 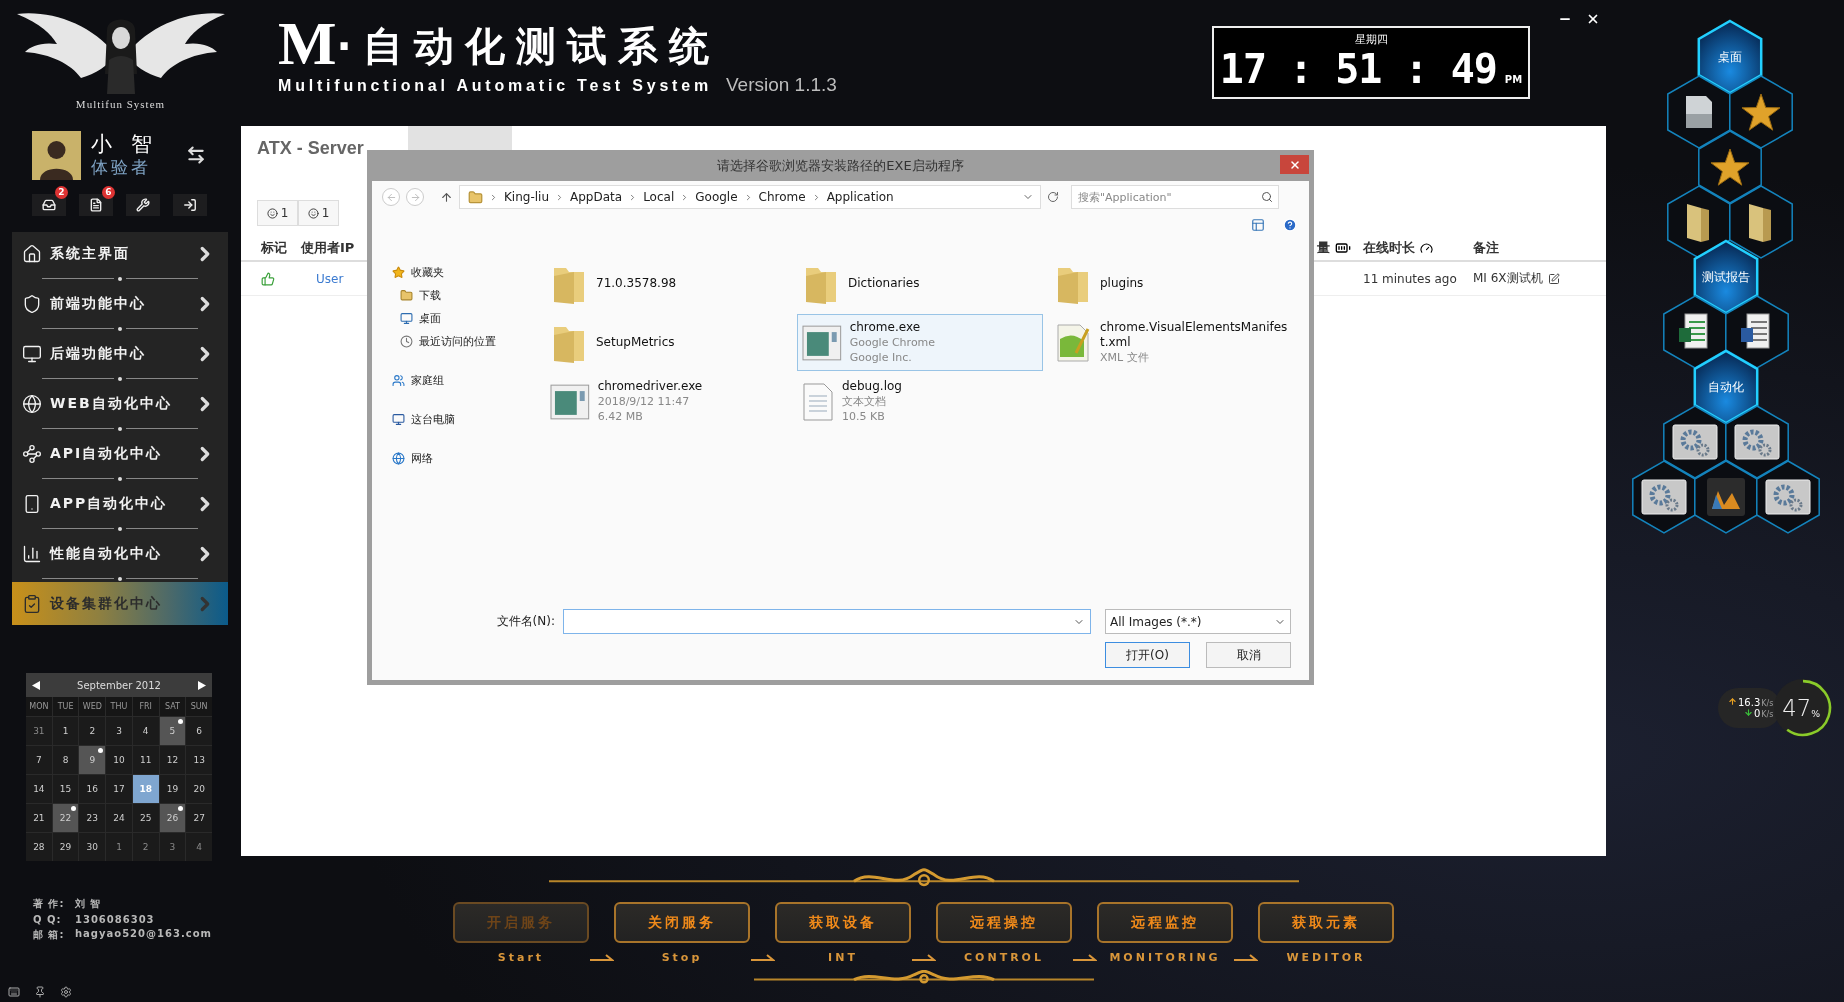 I want to click on preview-pane-icon, so click(x=1258, y=225).